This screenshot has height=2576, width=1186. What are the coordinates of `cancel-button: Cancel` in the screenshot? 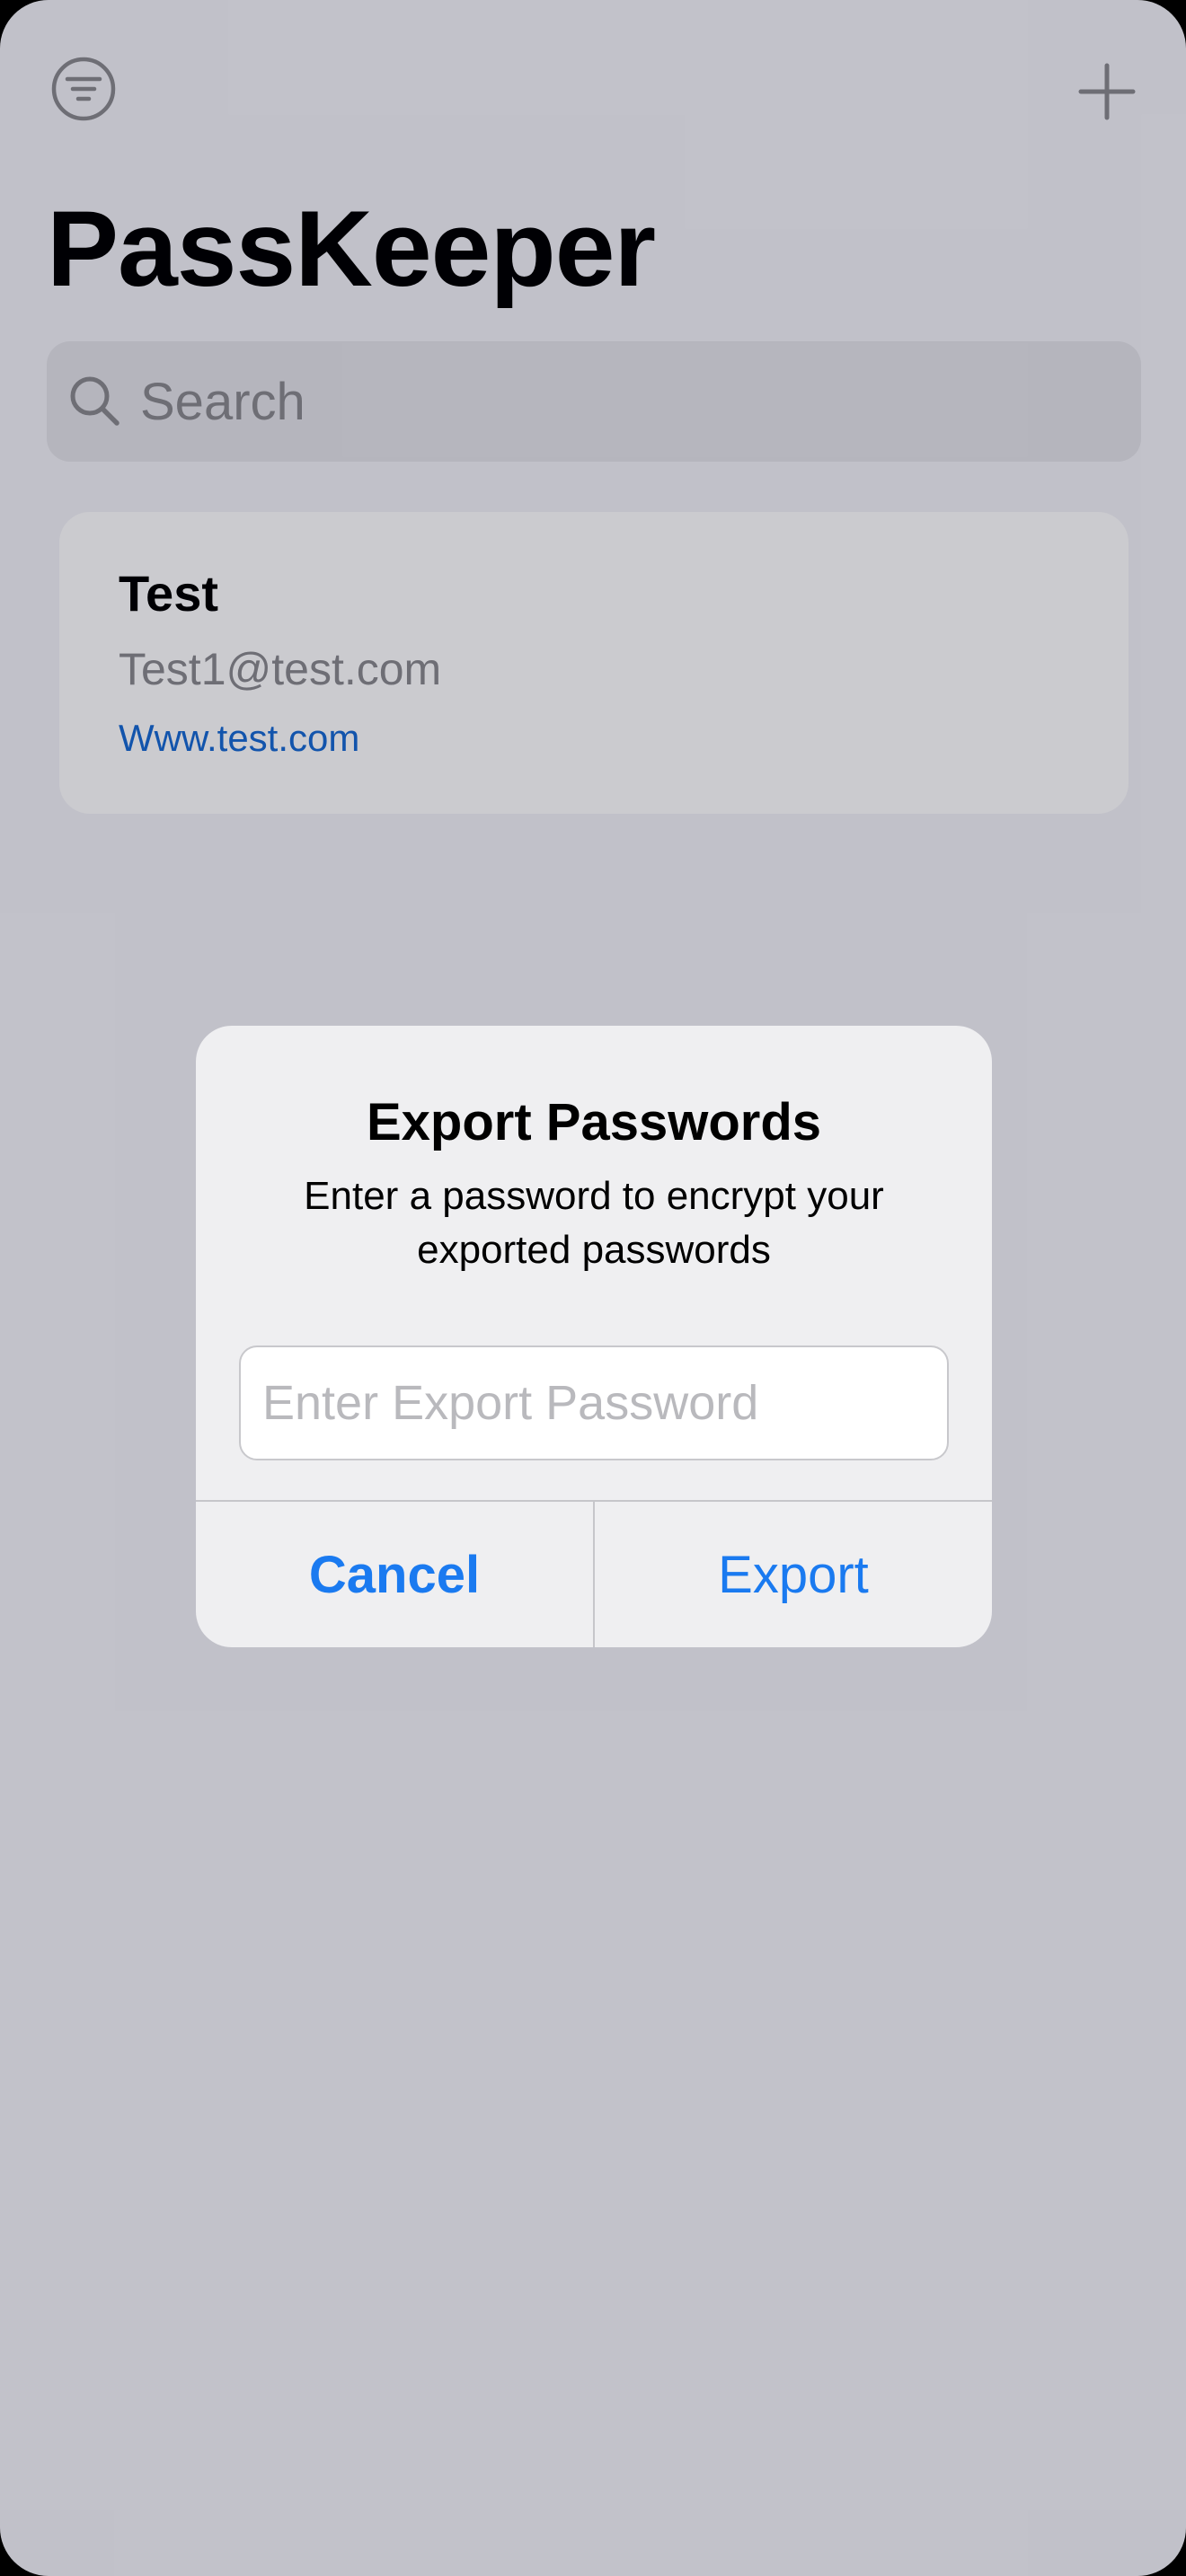 It's located at (394, 1574).